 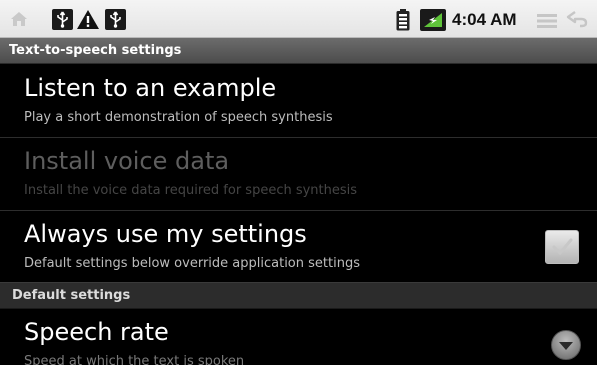 What do you see at coordinates (150, 88) in the screenshot?
I see `pref-title: Listen to an example` at bounding box center [150, 88].